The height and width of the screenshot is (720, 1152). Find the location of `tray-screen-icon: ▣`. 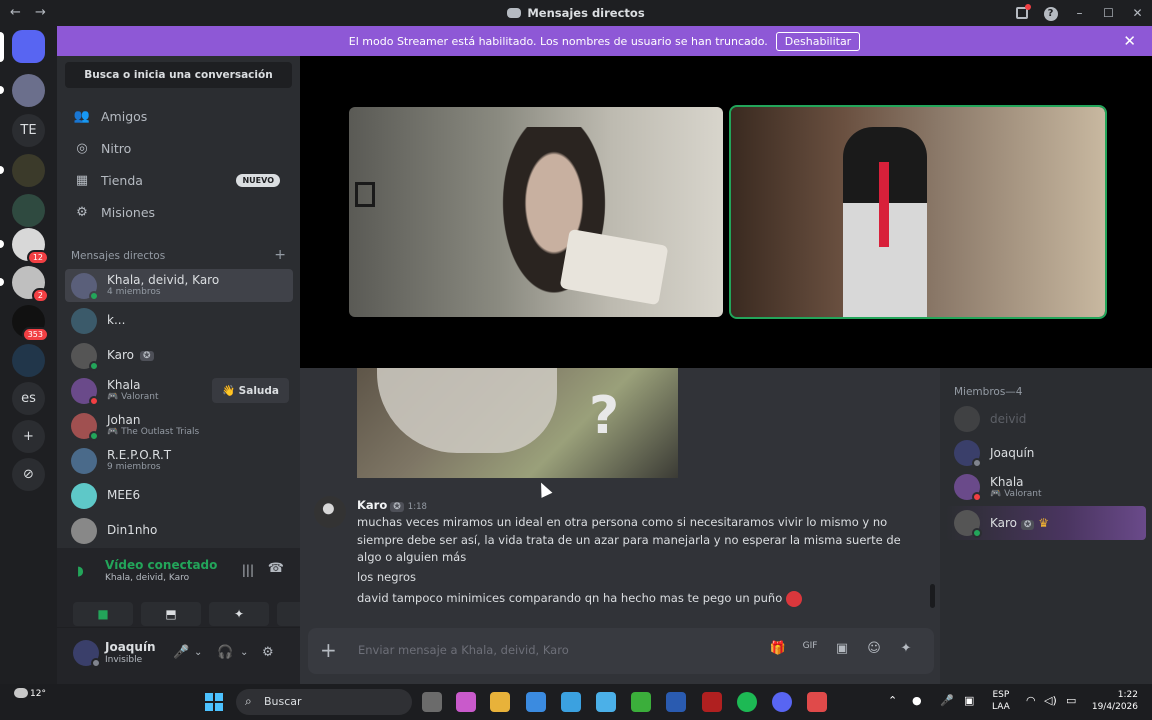

tray-screen-icon: ▣ is located at coordinates (969, 700).